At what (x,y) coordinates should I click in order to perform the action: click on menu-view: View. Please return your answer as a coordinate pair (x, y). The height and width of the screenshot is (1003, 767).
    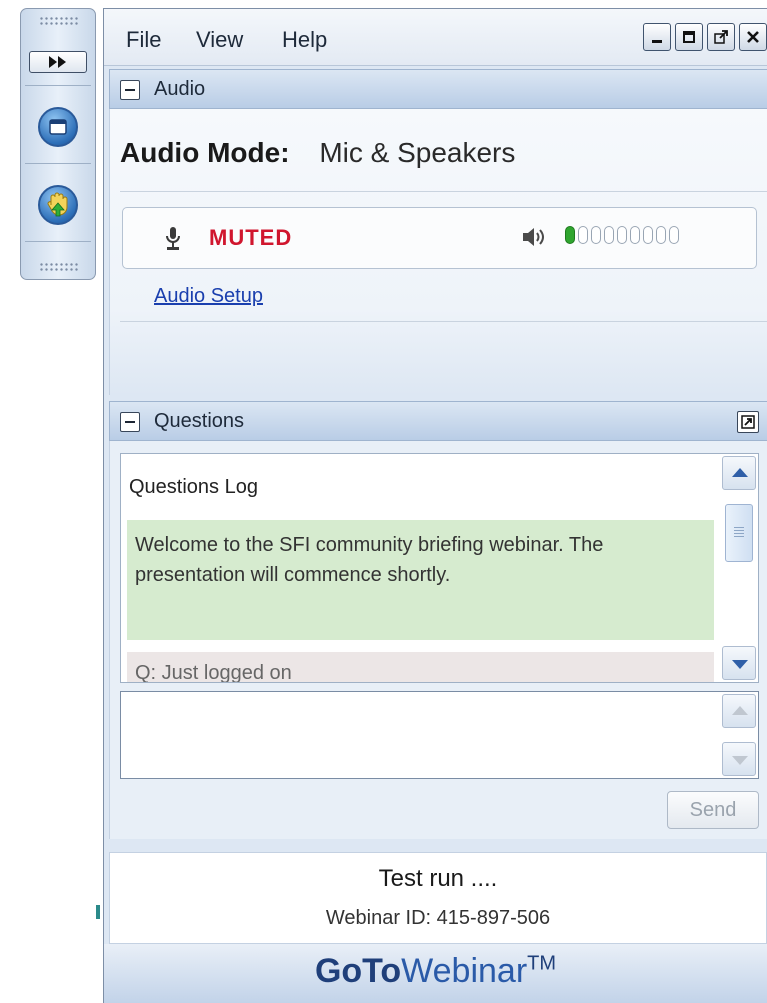
    Looking at the image, I should click on (219, 40).